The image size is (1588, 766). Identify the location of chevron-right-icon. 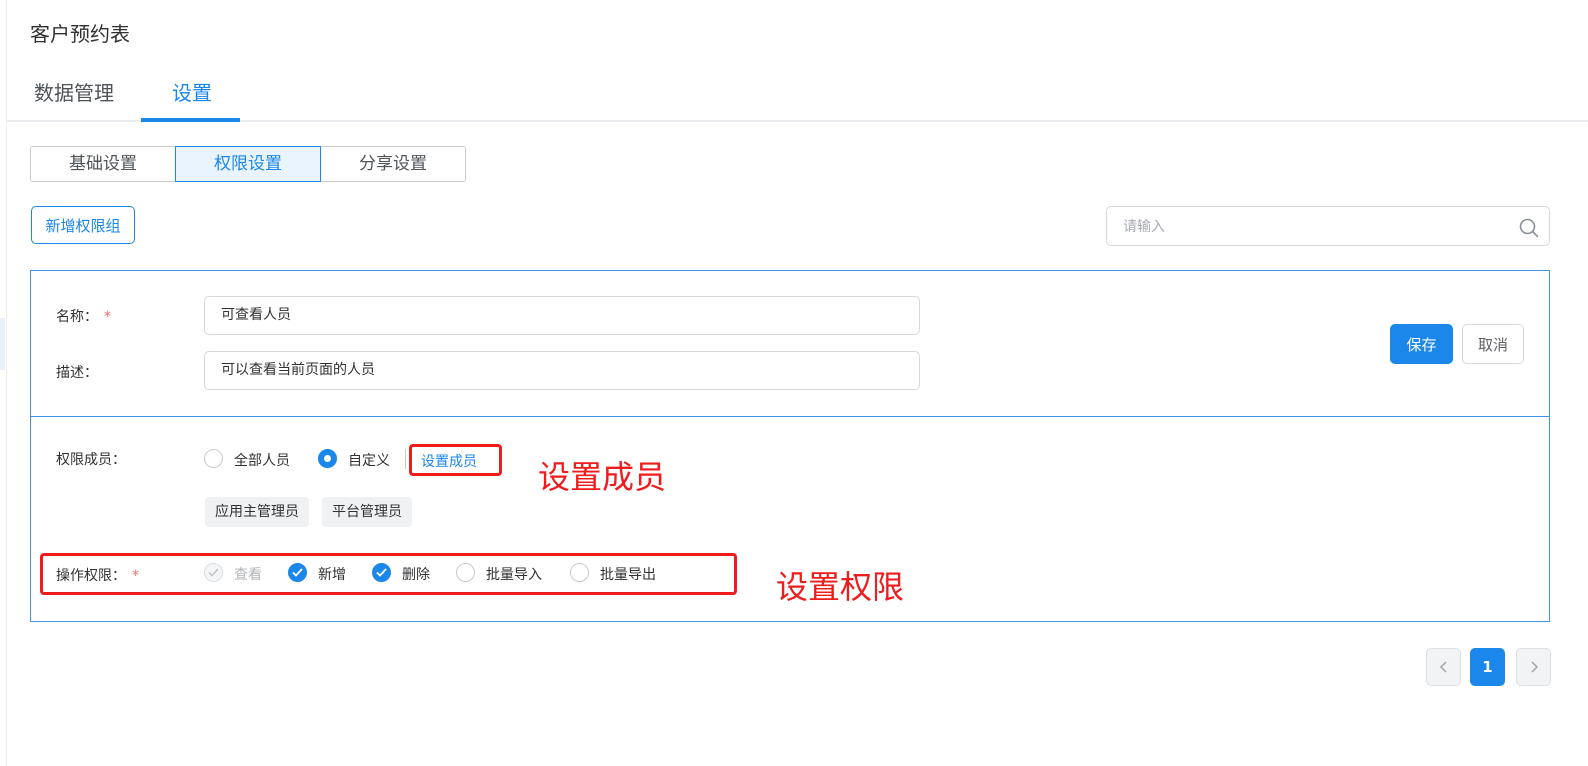
(1534, 667).